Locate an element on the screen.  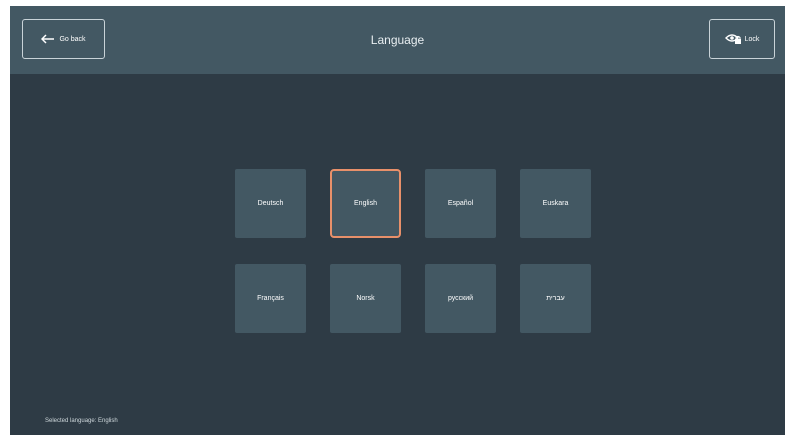
language-label: Français is located at coordinates (270, 298).